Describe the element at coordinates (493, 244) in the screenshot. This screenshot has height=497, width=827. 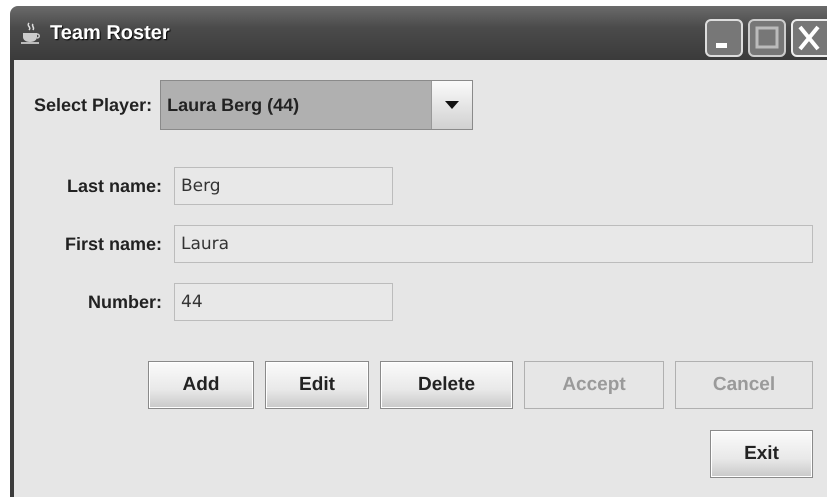
I see `text-field: Laura` at that location.